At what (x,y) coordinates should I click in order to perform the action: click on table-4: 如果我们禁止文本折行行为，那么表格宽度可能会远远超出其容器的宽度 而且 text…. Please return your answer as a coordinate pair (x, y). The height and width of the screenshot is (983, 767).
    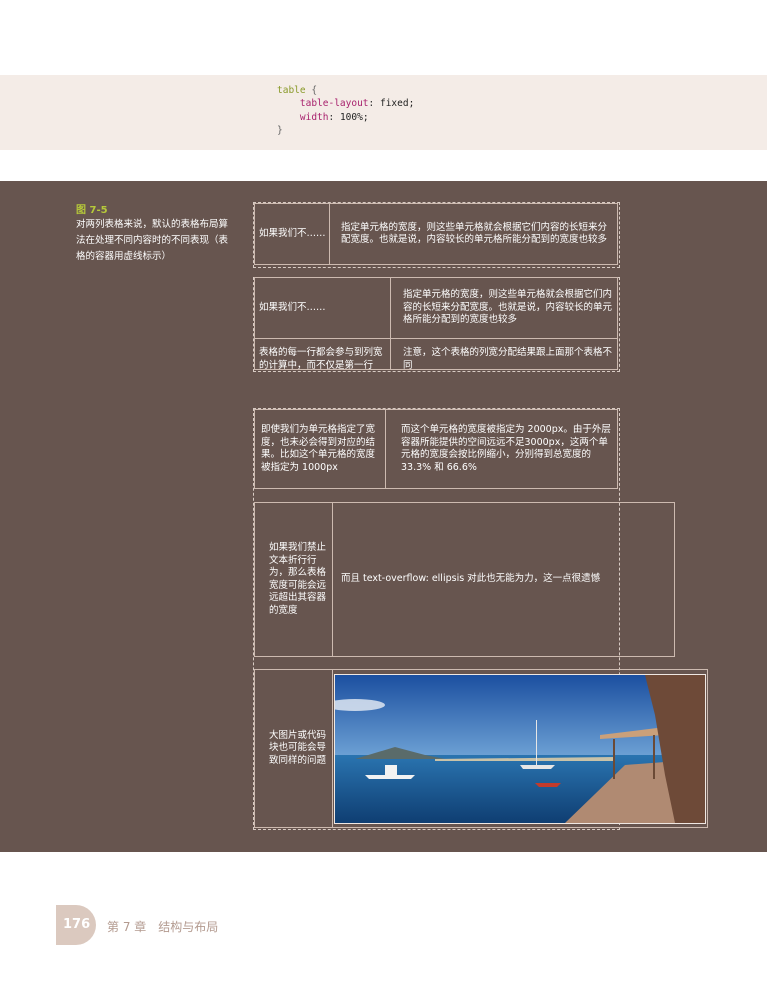
    Looking at the image, I should click on (464, 579).